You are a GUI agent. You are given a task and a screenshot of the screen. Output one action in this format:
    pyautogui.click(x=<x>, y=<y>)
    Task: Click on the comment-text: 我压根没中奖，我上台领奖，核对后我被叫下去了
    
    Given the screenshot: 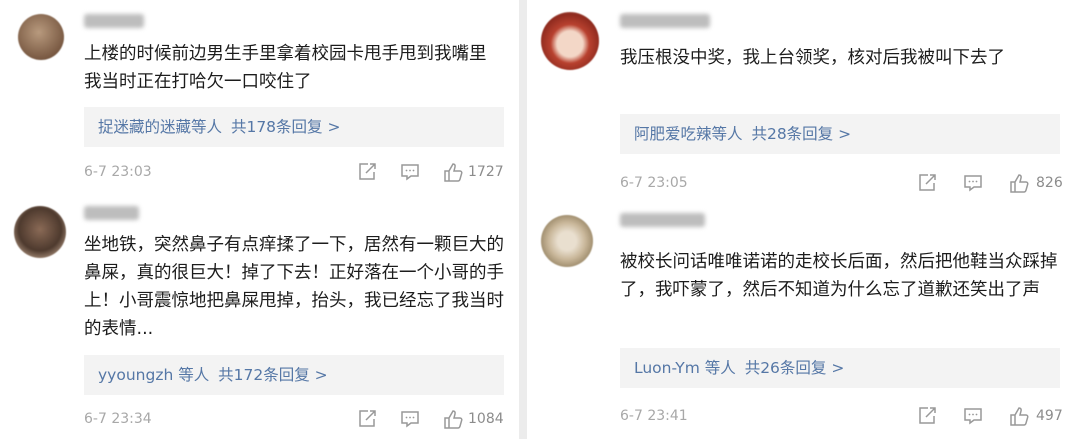 What is the action you would take?
    pyautogui.click(x=812, y=58)
    